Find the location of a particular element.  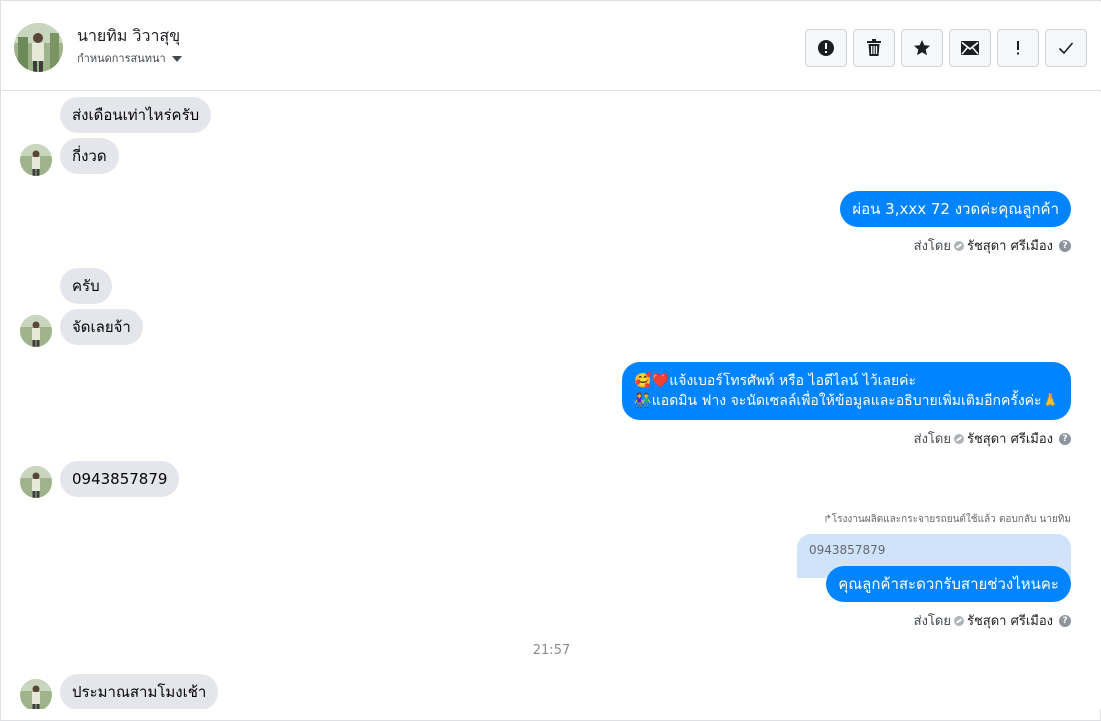

done-button is located at coordinates (1066, 48).